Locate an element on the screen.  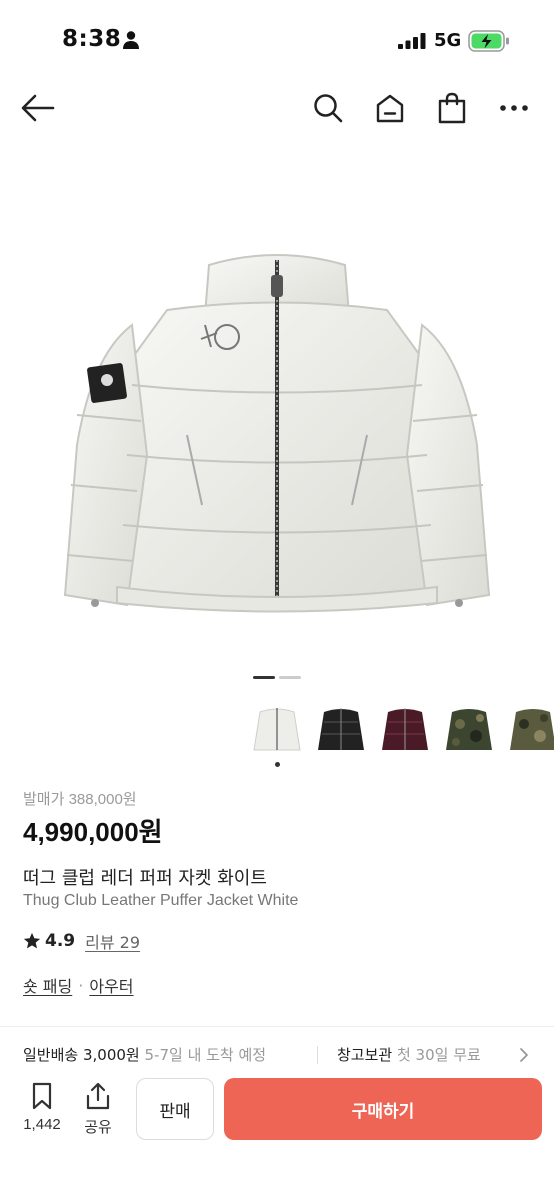
release-price: 발매가 388,000원 is located at coordinates (80, 799).